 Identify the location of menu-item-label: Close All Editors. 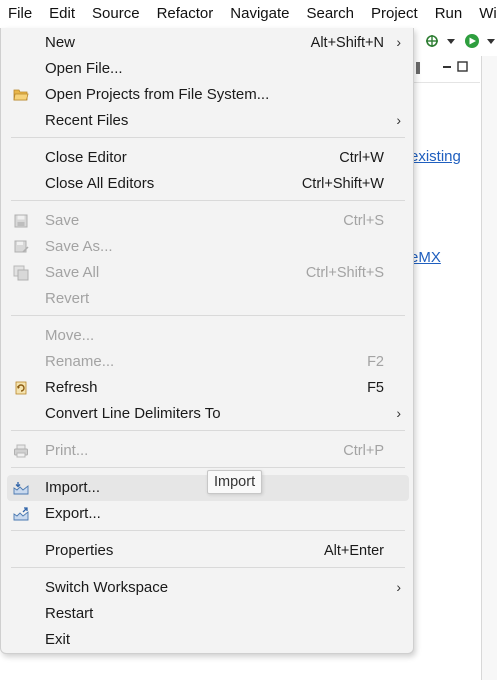
(100, 183).